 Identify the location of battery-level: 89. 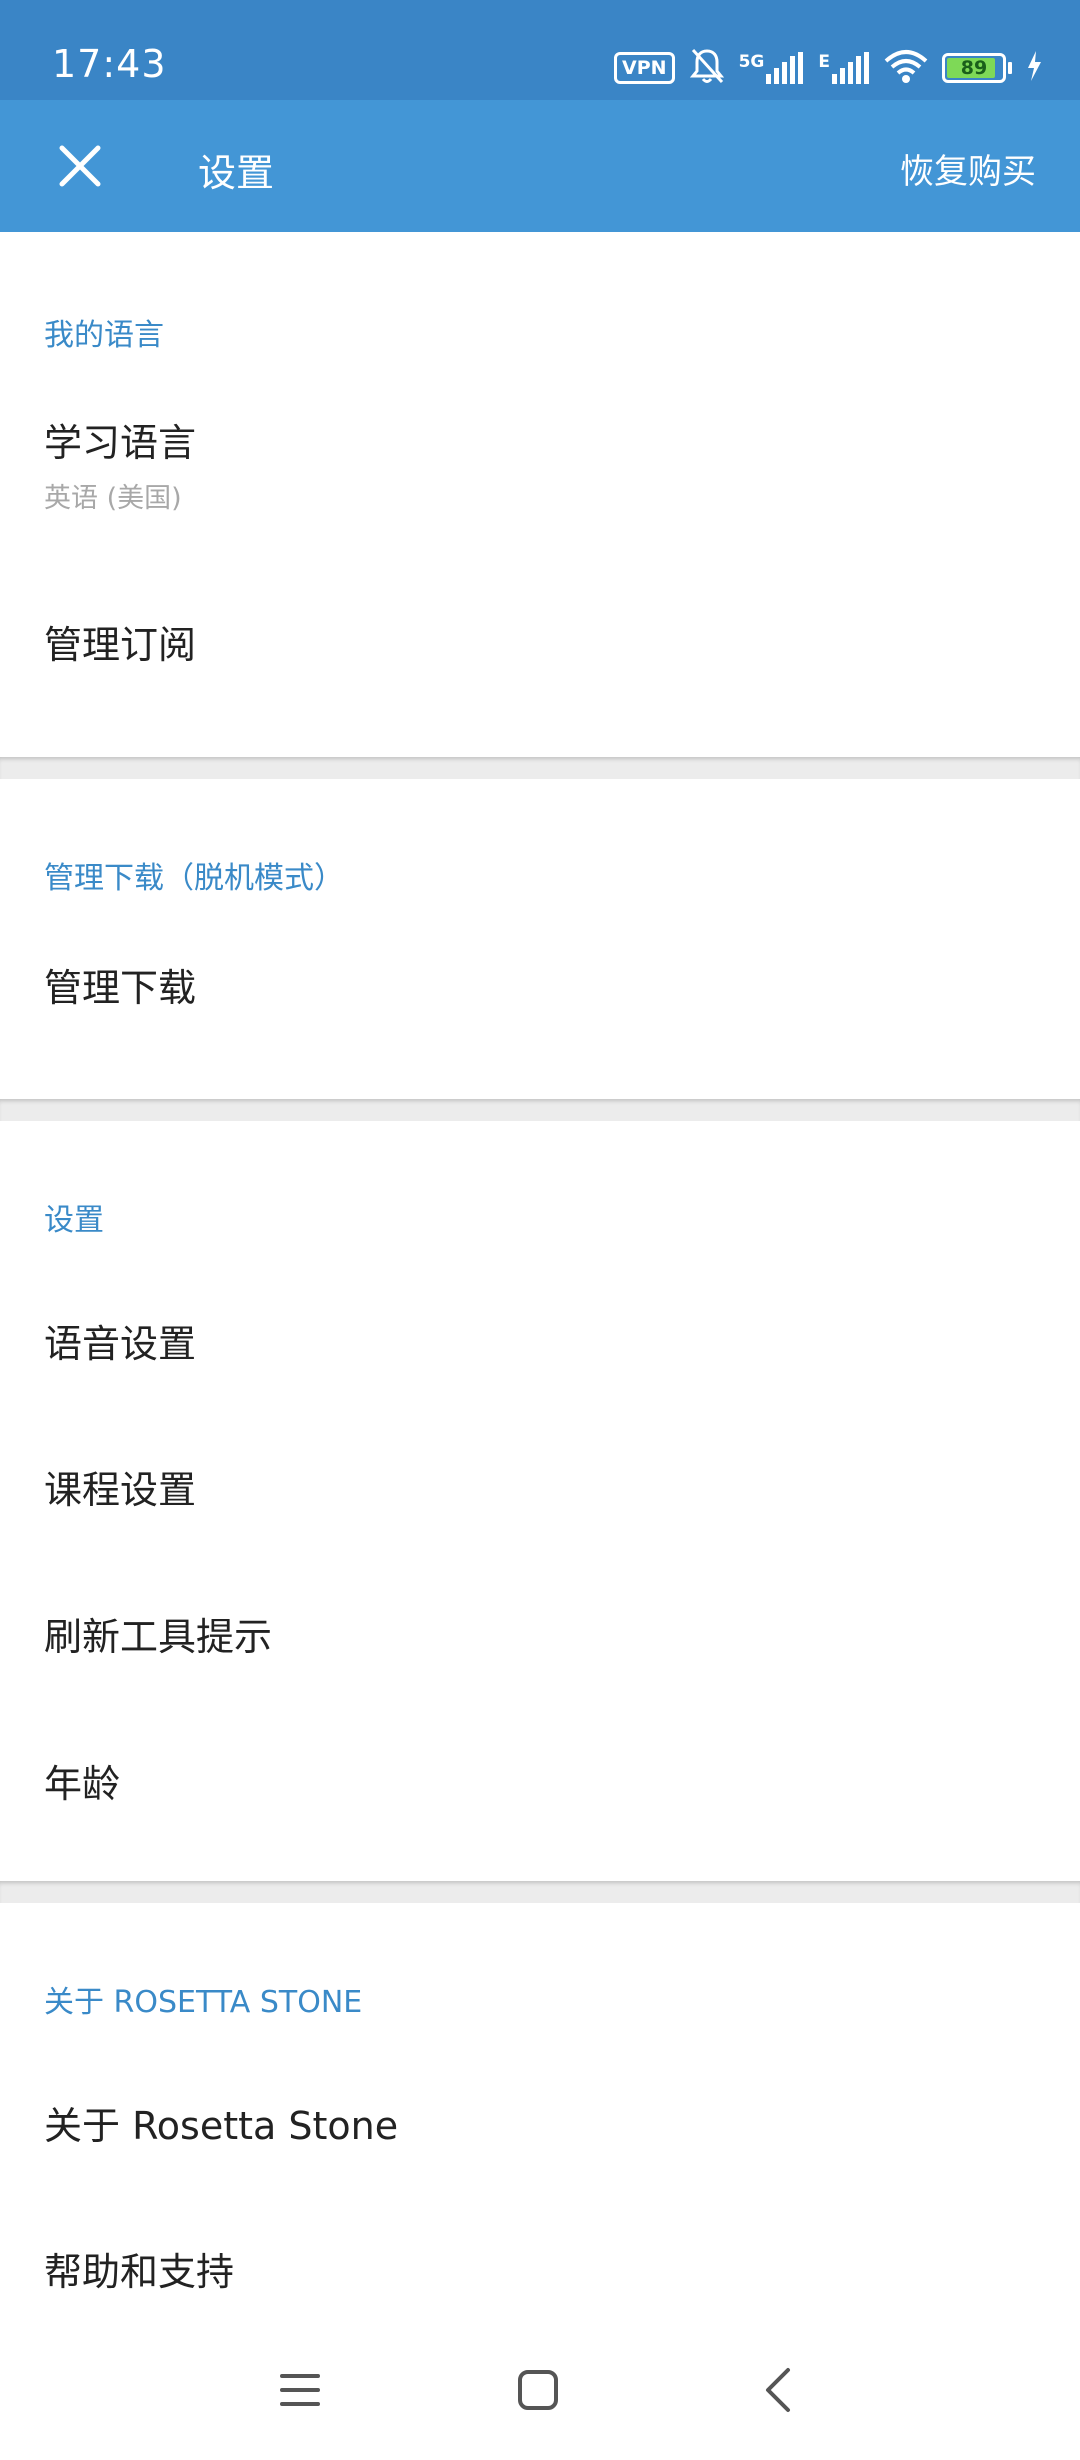
(974, 68).